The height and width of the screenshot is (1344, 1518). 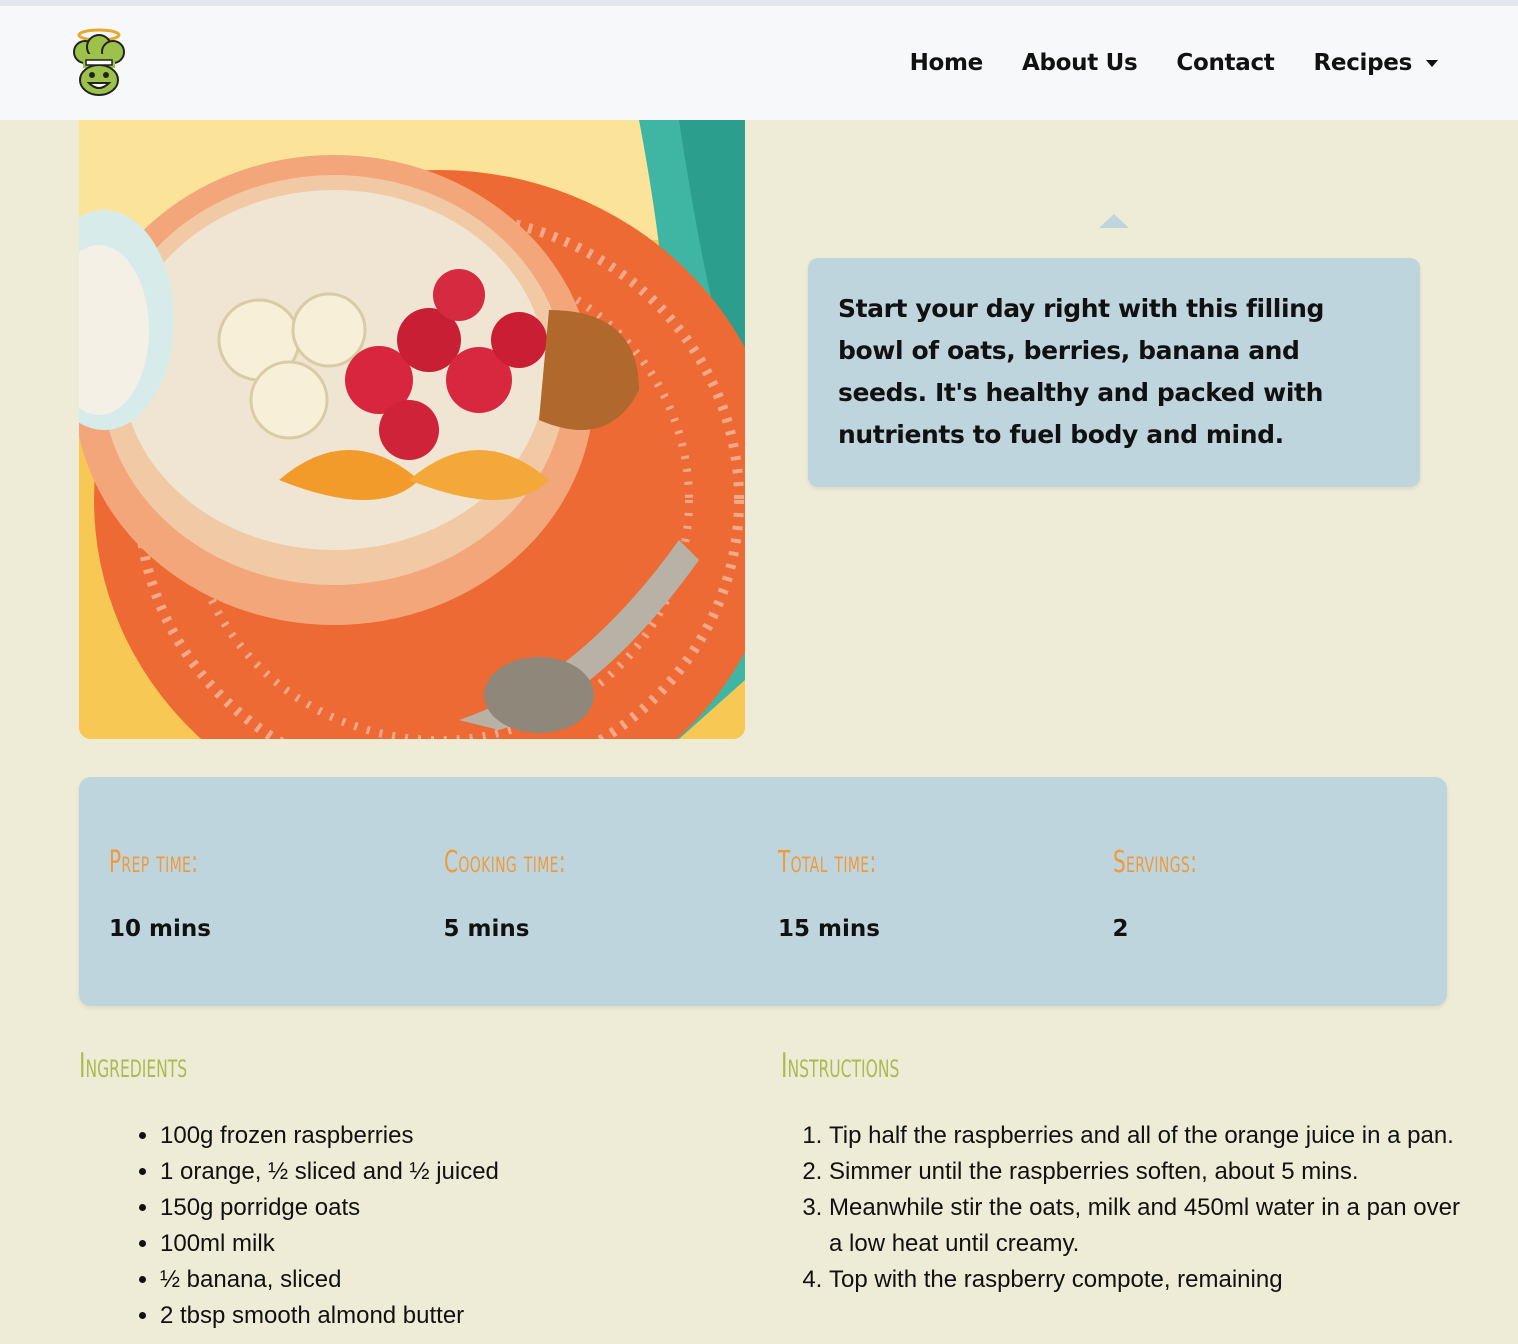 What do you see at coordinates (154, 862) in the screenshot?
I see `prep-time-label: Prep time:` at bounding box center [154, 862].